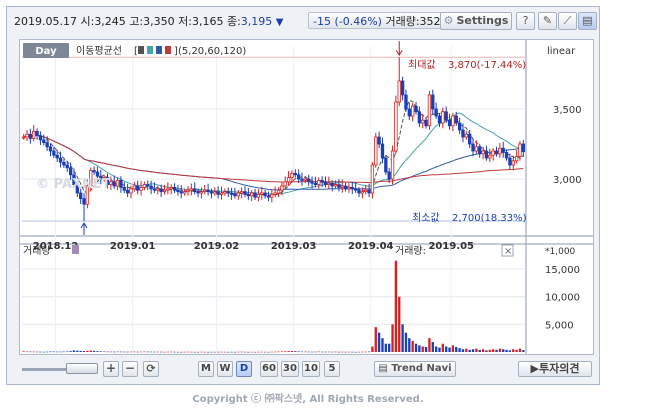 The image size is (653, 416). What do you see at coordinates (217, 246) in the screenshot?
I see `x-tick-label: 2019.02` at bounding box center [217, 246].